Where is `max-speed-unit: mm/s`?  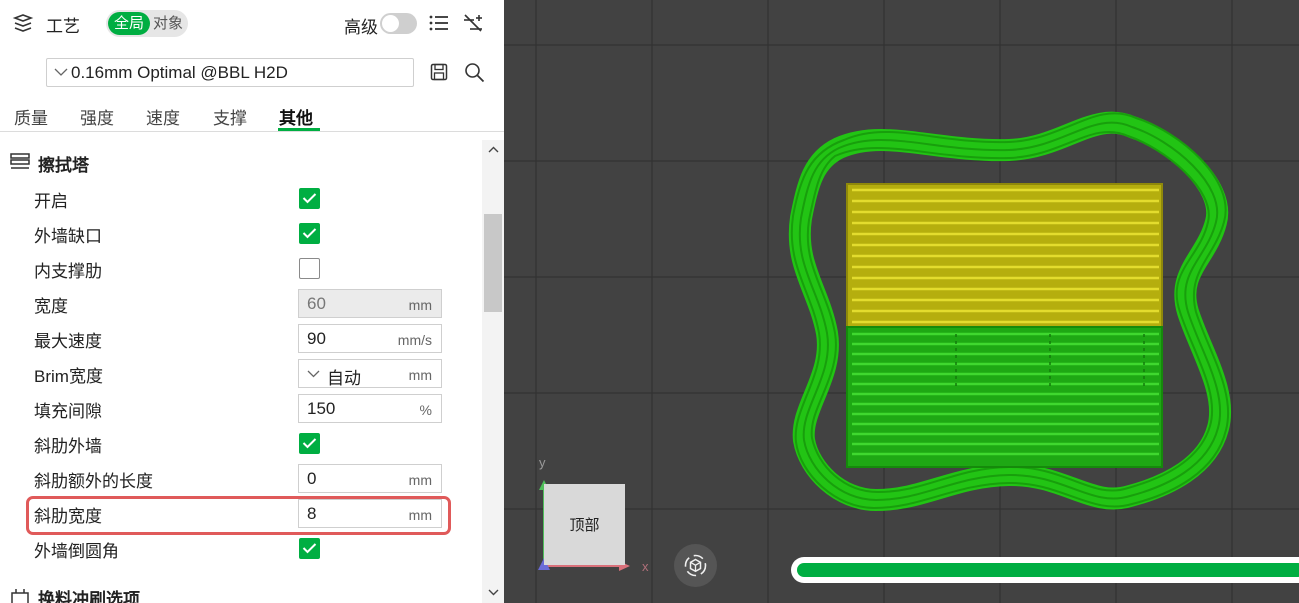 max-speed-unit: mm/s is located at coordinates (414, 340).